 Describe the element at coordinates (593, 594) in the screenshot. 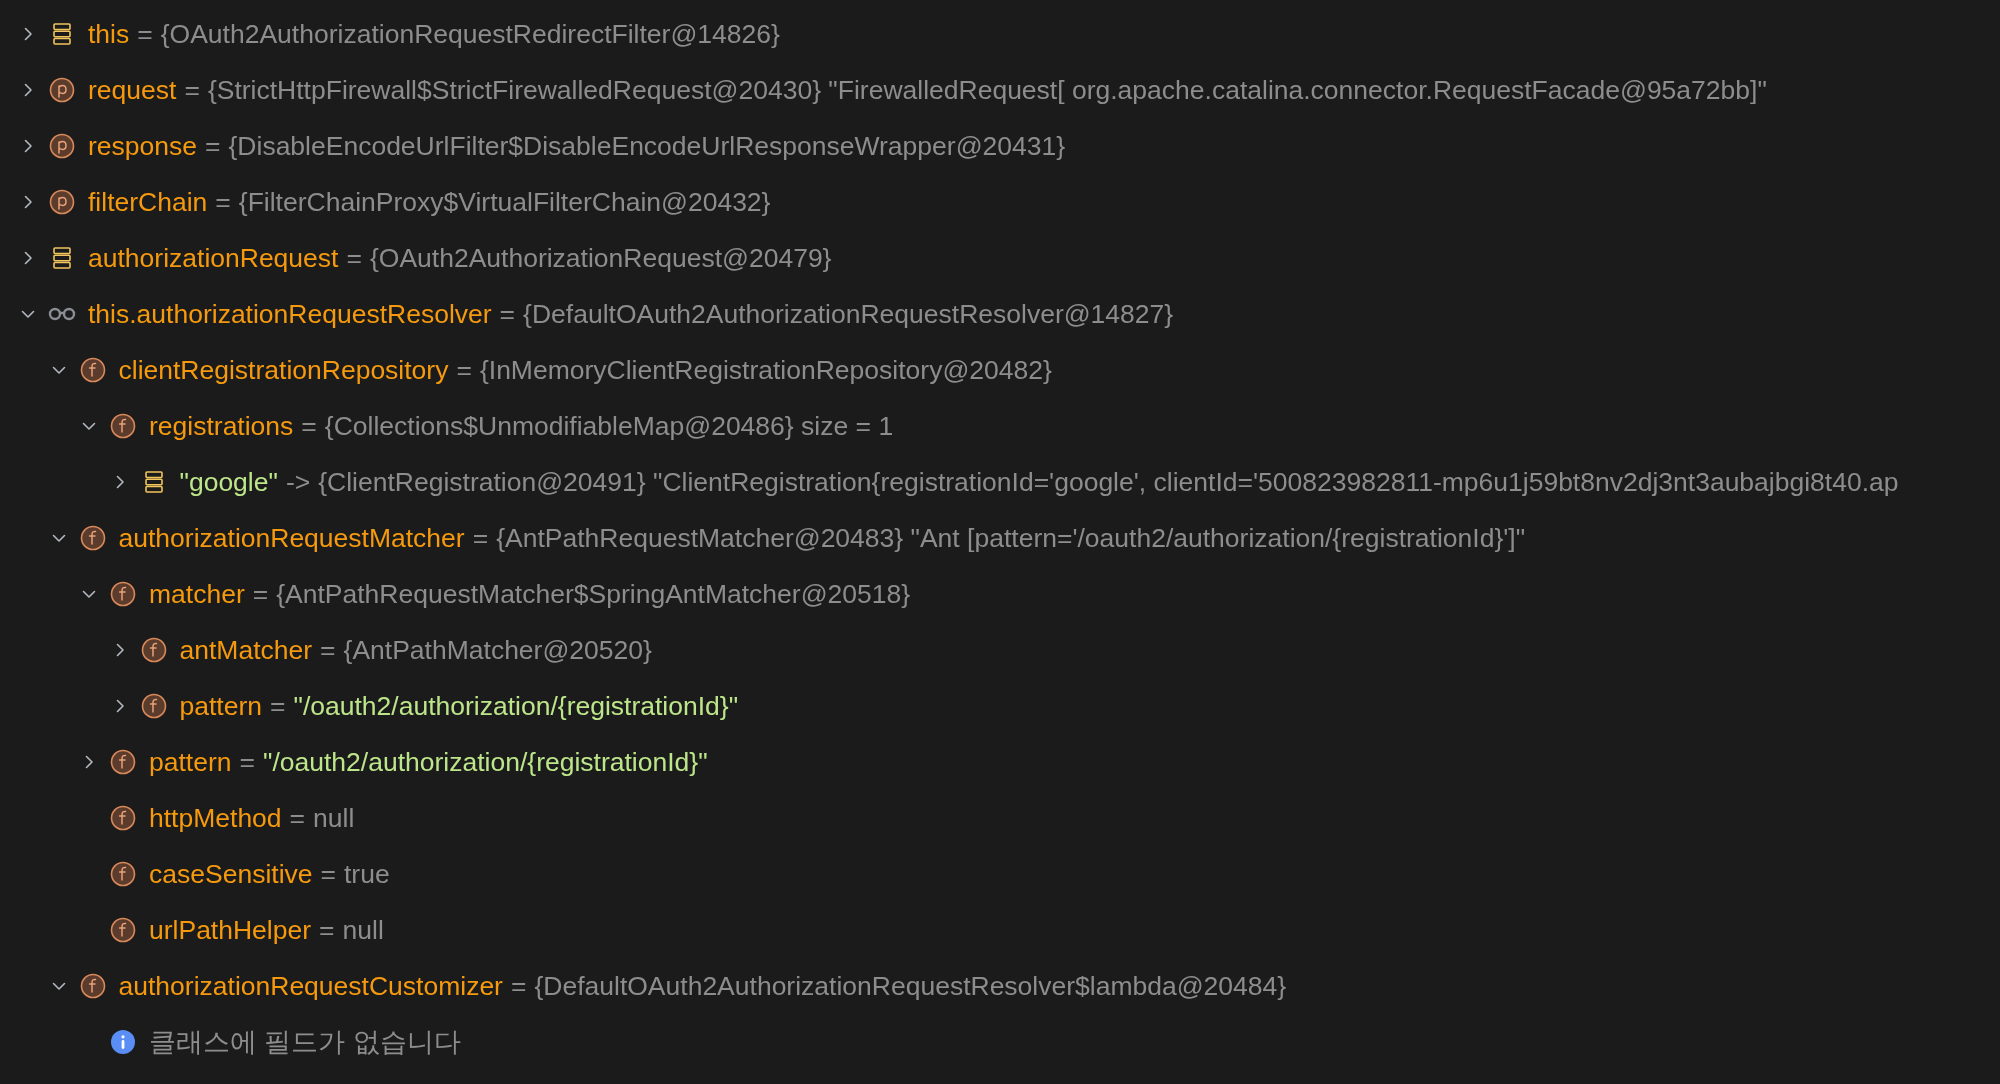

I see `variable-value: {AntPathRequestMatcher$SpringAntMatcher@20518}` at that location.